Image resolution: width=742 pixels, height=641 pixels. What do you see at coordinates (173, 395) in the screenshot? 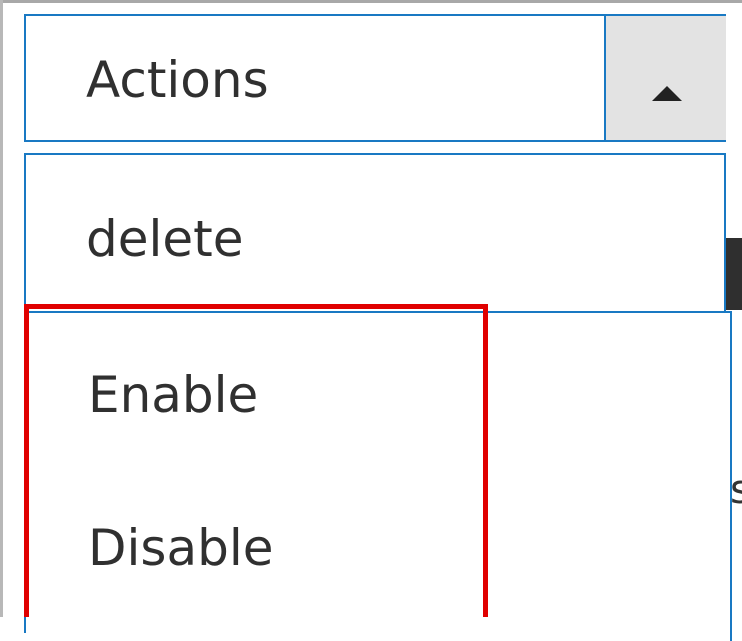
I see `menu-item-enable: Enable` at bounding box center [173, 395].